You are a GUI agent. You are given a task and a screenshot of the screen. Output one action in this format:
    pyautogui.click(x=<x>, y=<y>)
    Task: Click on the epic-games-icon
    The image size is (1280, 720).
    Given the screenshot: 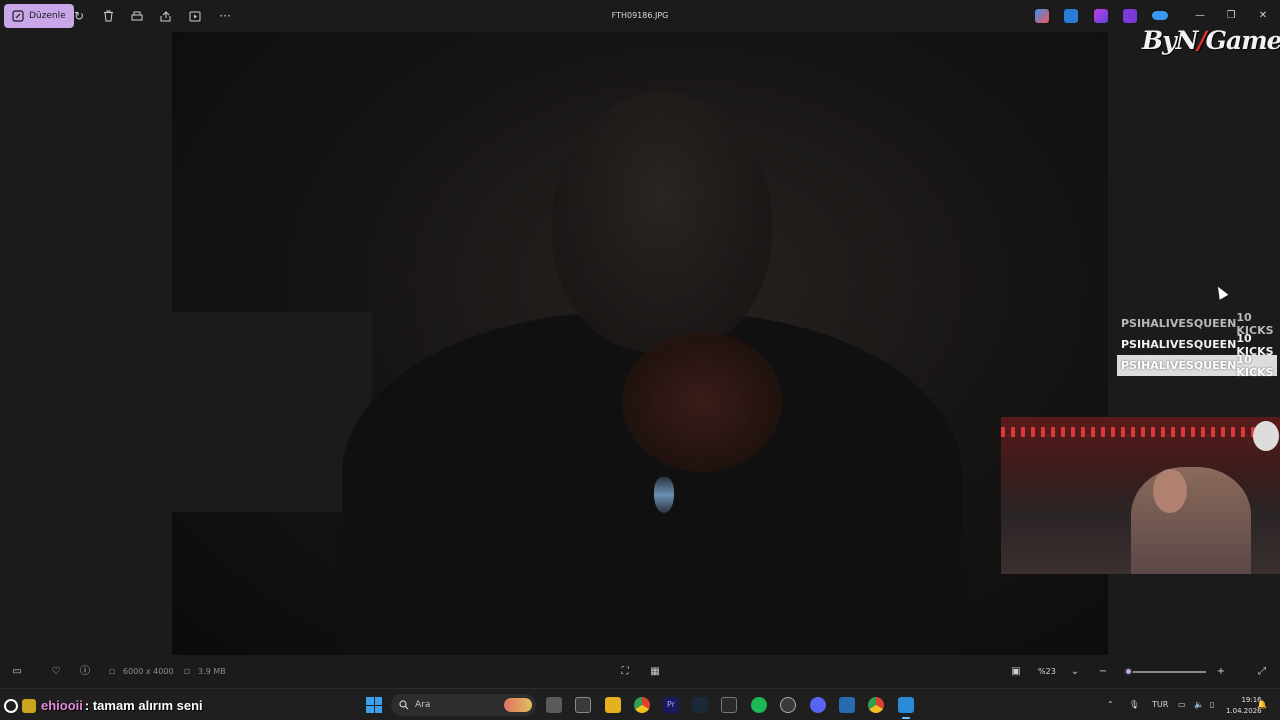 What is the action you would take?
    pyautogui.click(x=729, y=705)
    